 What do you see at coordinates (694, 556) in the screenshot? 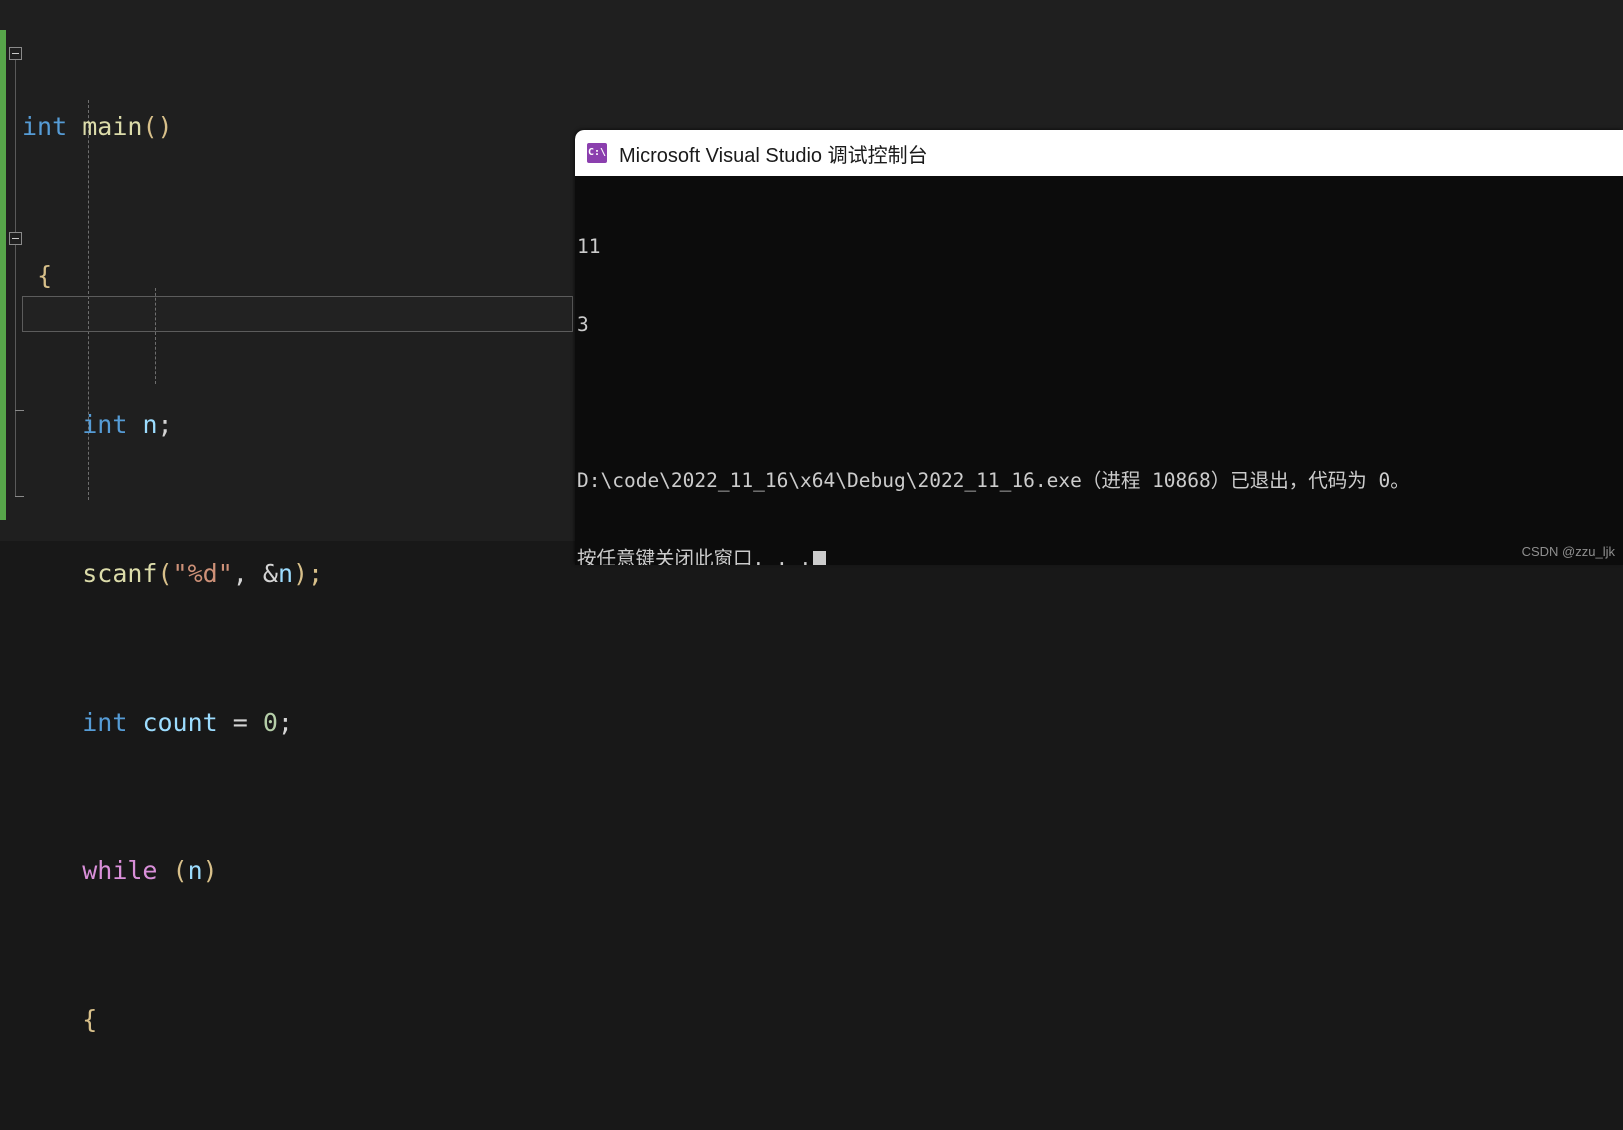
I see `console-prompt-text: 按任意键关闭此窗口. . .` at bounding box center [694, 556].